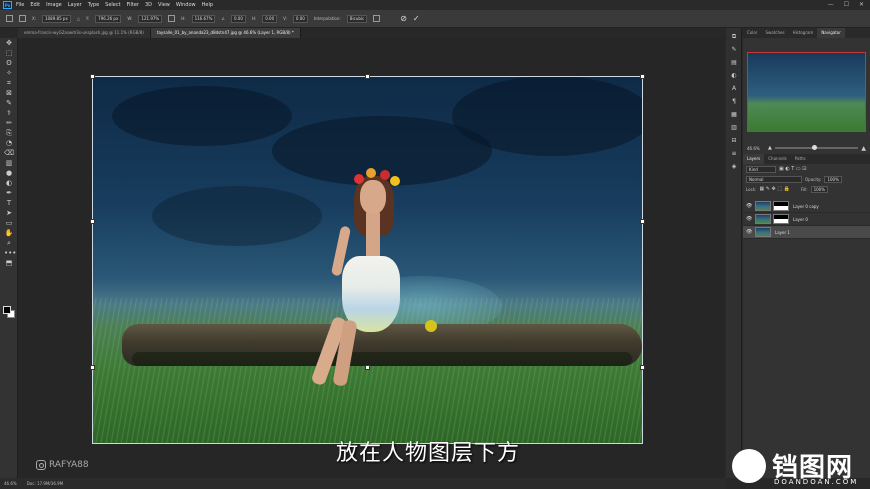 The width and height of the screenshot is (870, 489). Describe the element at coordinates (761, 169) in the screenshot. I see `layer-kind-filter: Kind` at that location.